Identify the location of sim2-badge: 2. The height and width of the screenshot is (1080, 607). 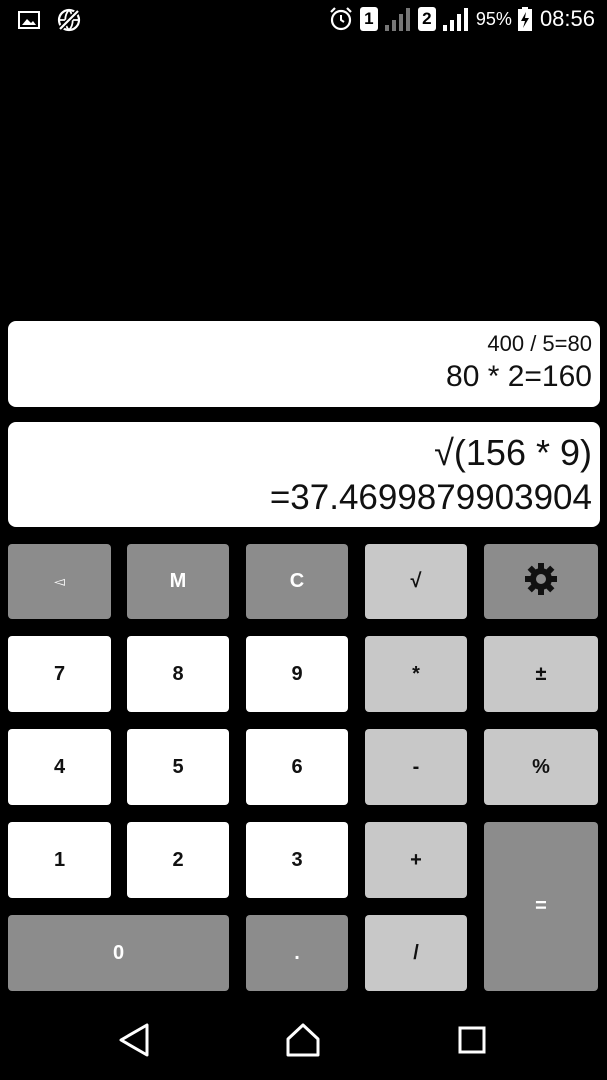
(426, 19).